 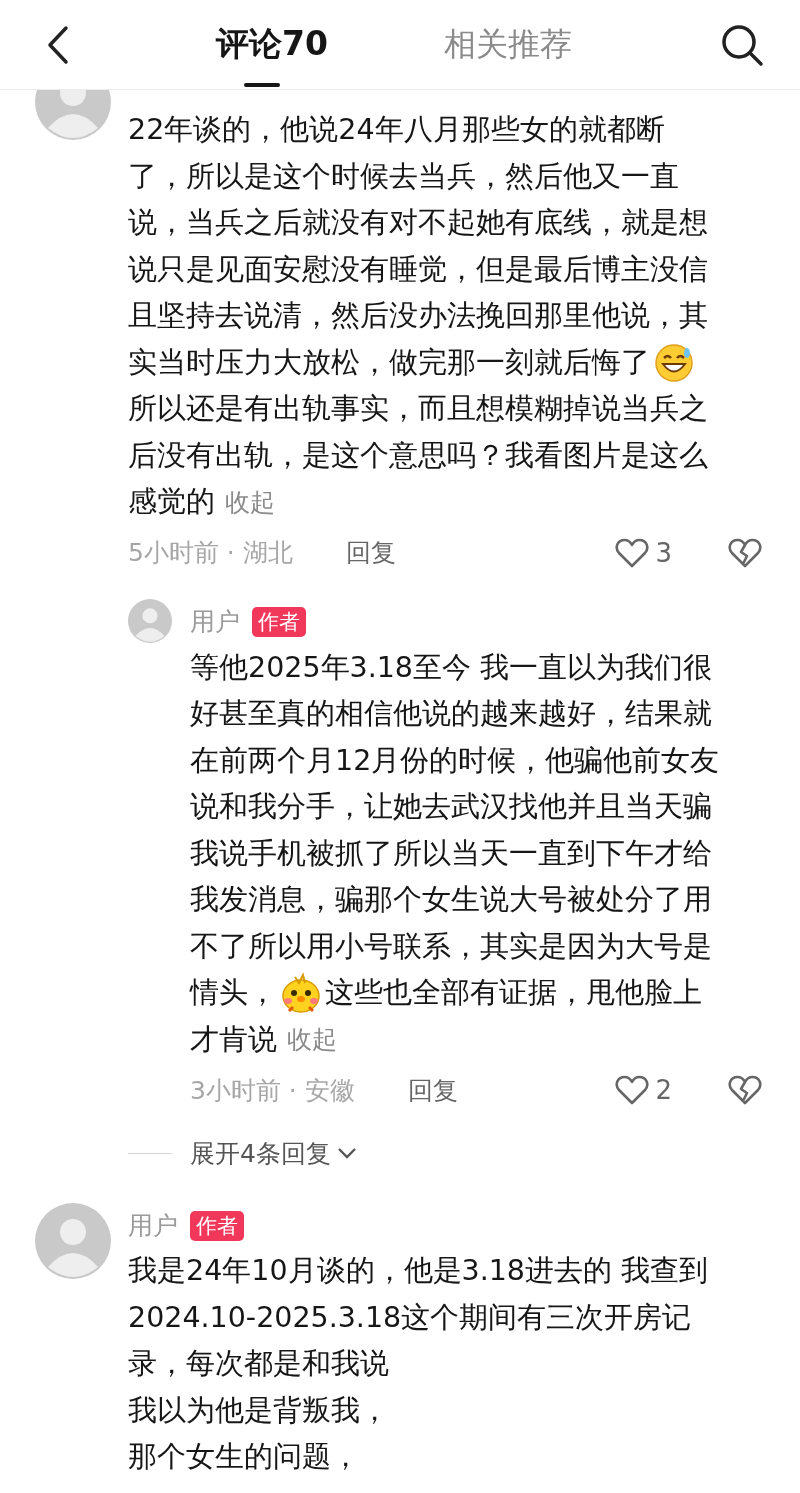 What do you see at coordinates (233, 1039) in the screenshot?
I see `comment-text: 才肯说` at bounding box center [233, 1039].